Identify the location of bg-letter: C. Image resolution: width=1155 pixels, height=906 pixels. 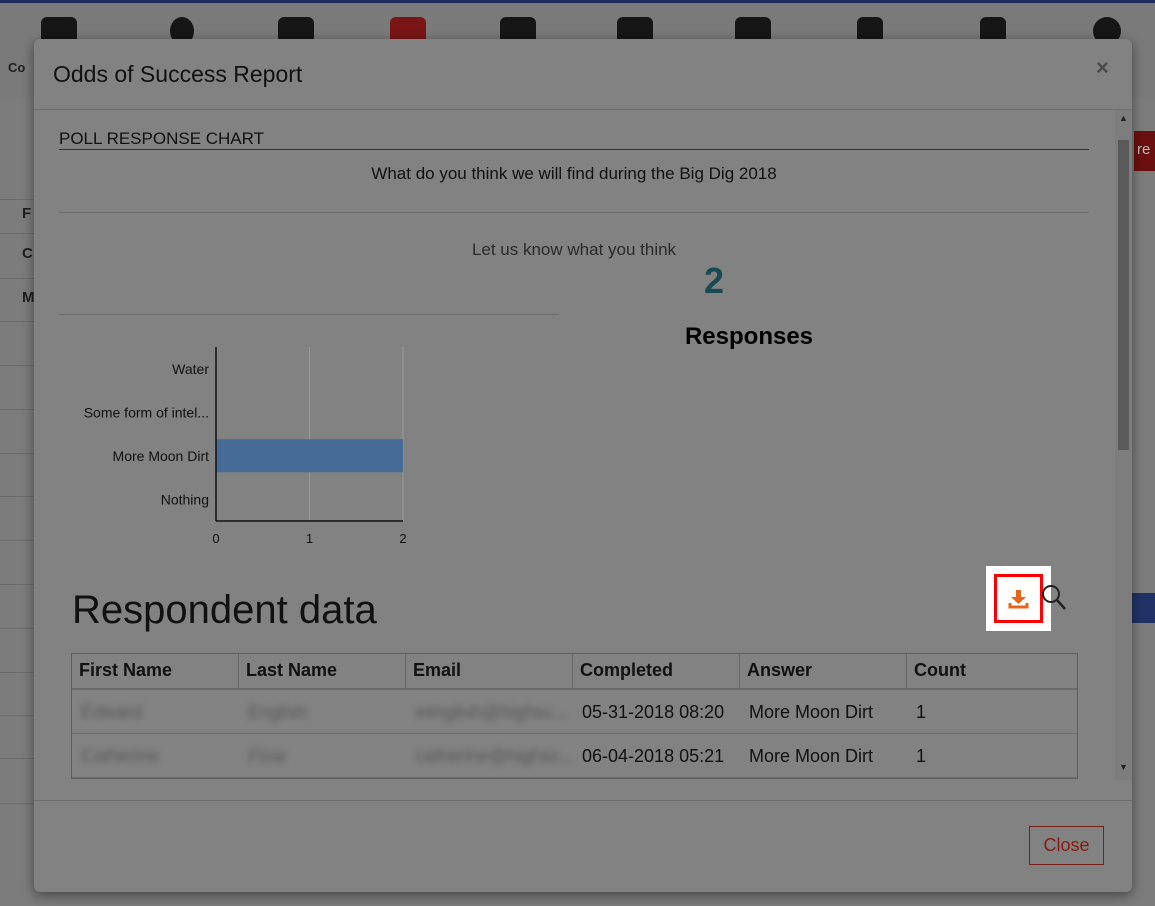
(27, 253).